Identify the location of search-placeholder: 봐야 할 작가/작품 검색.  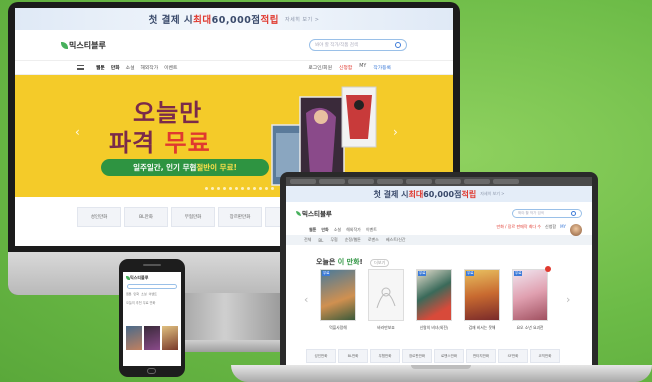
(337, 45).